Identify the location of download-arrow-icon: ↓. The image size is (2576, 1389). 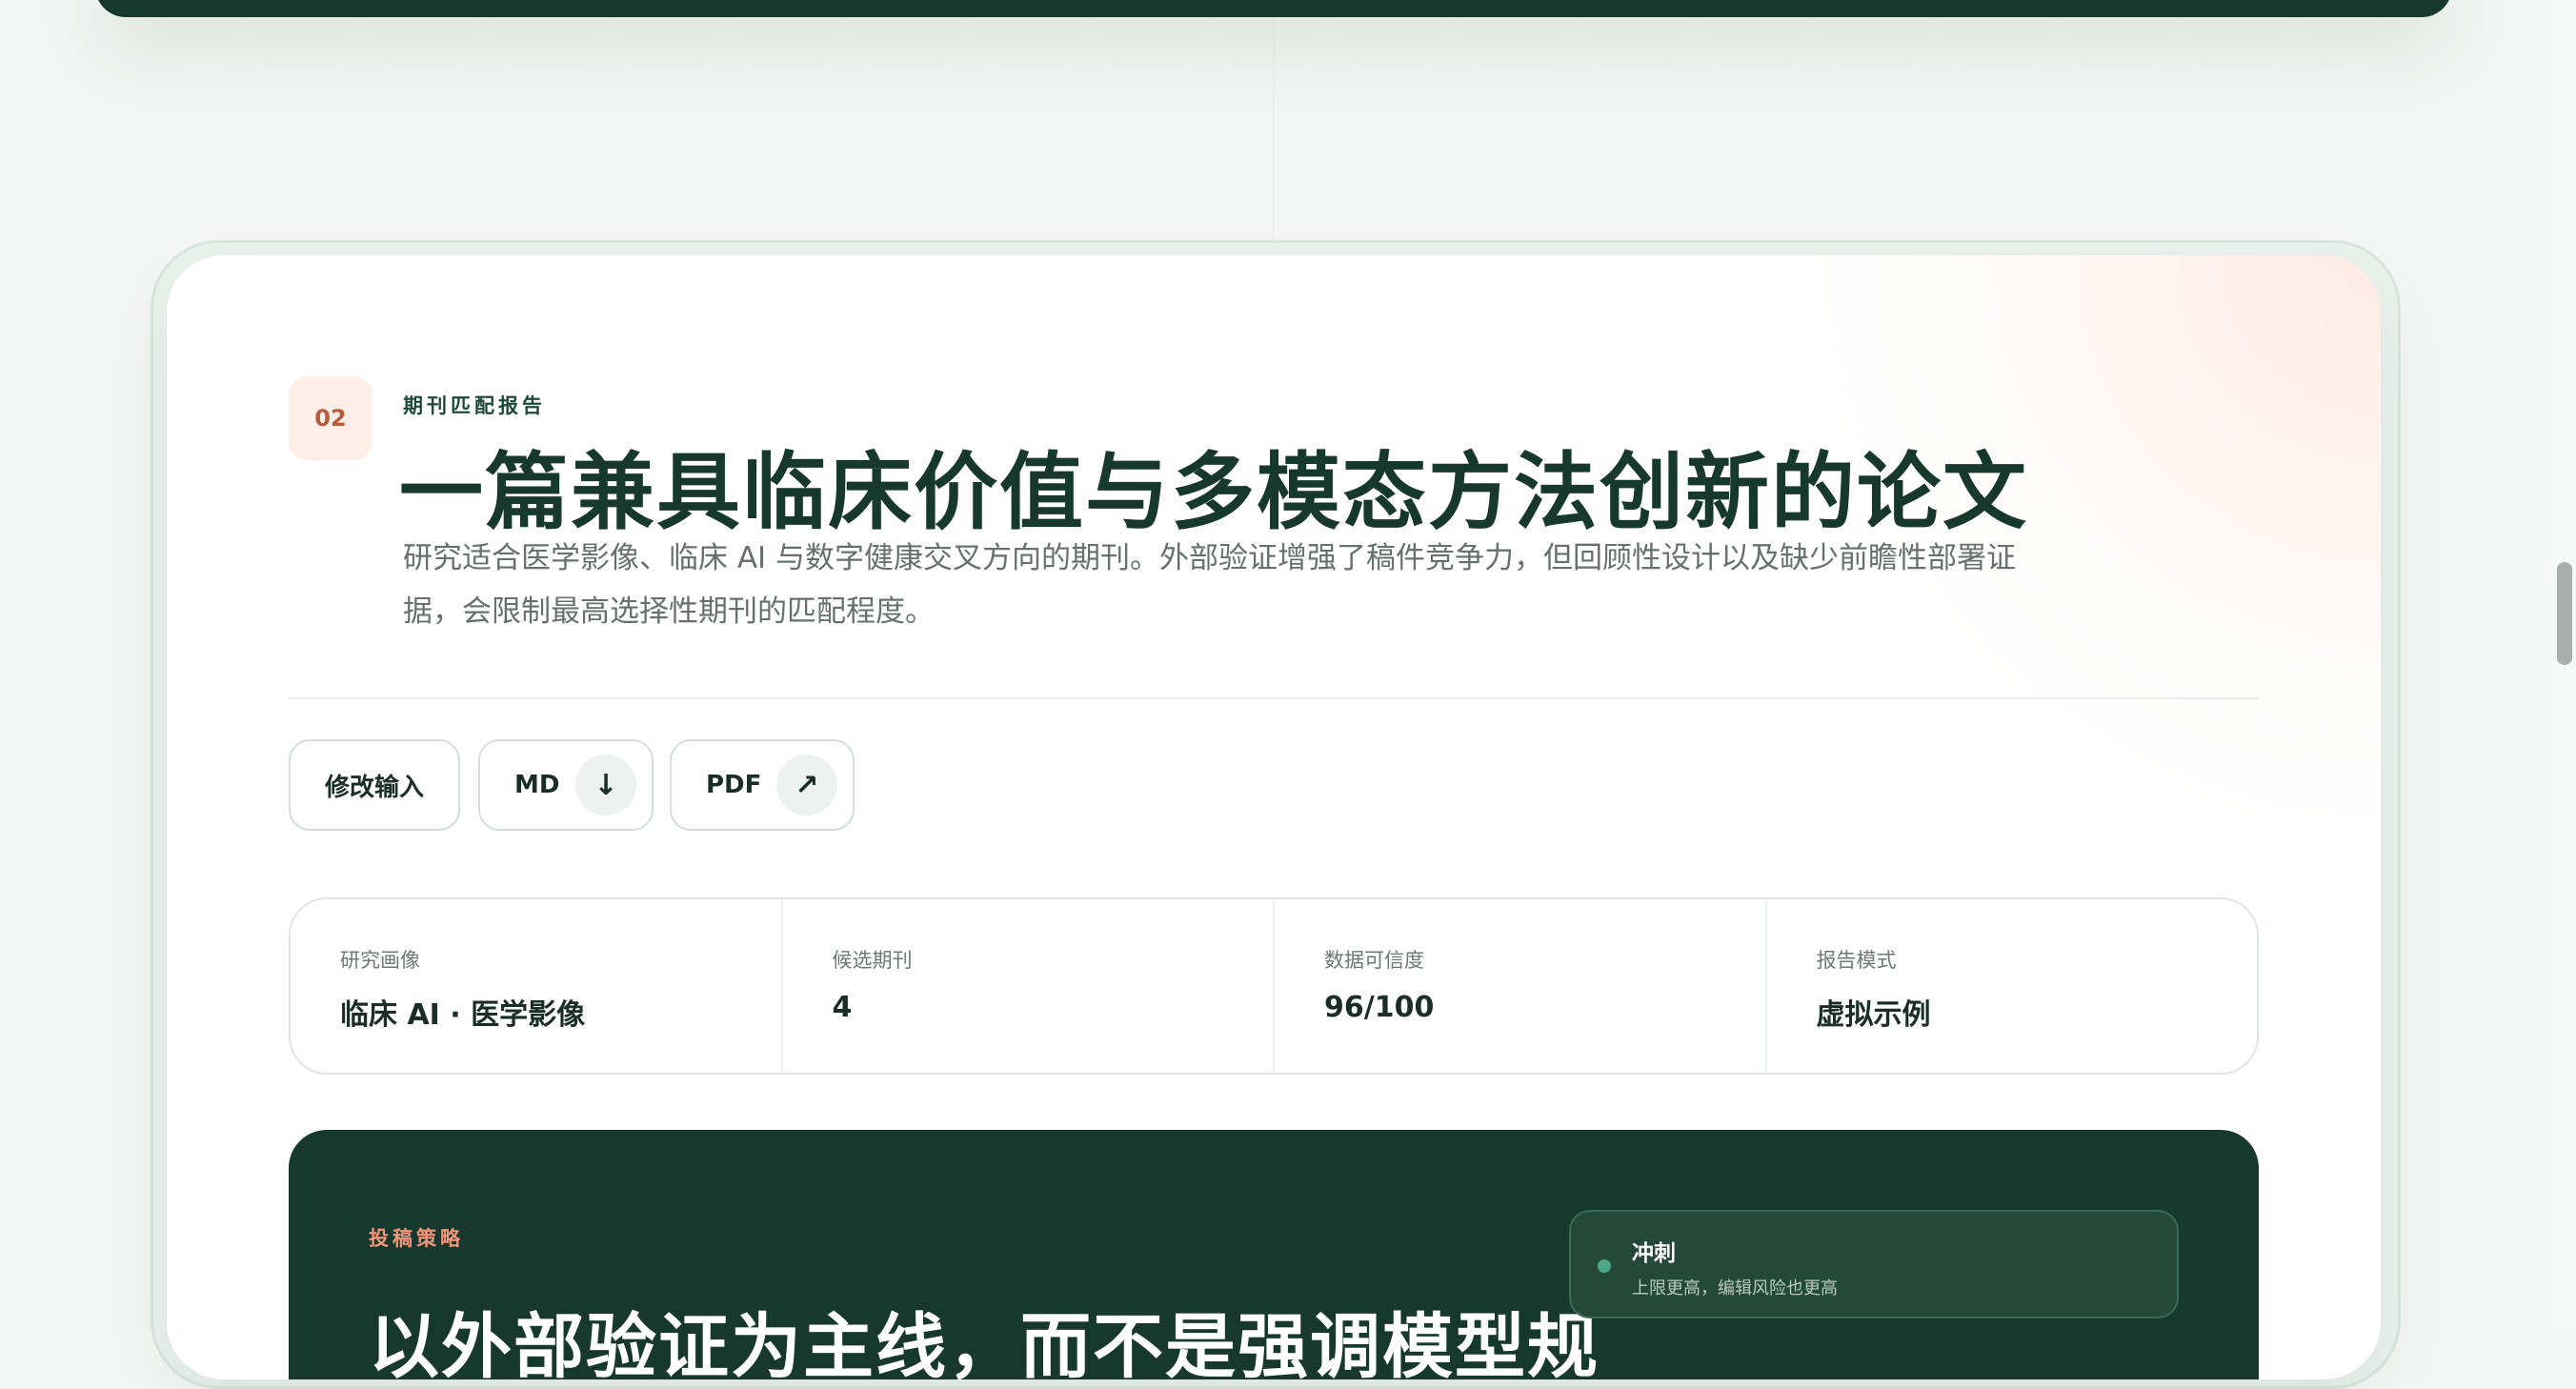
(606, 785).